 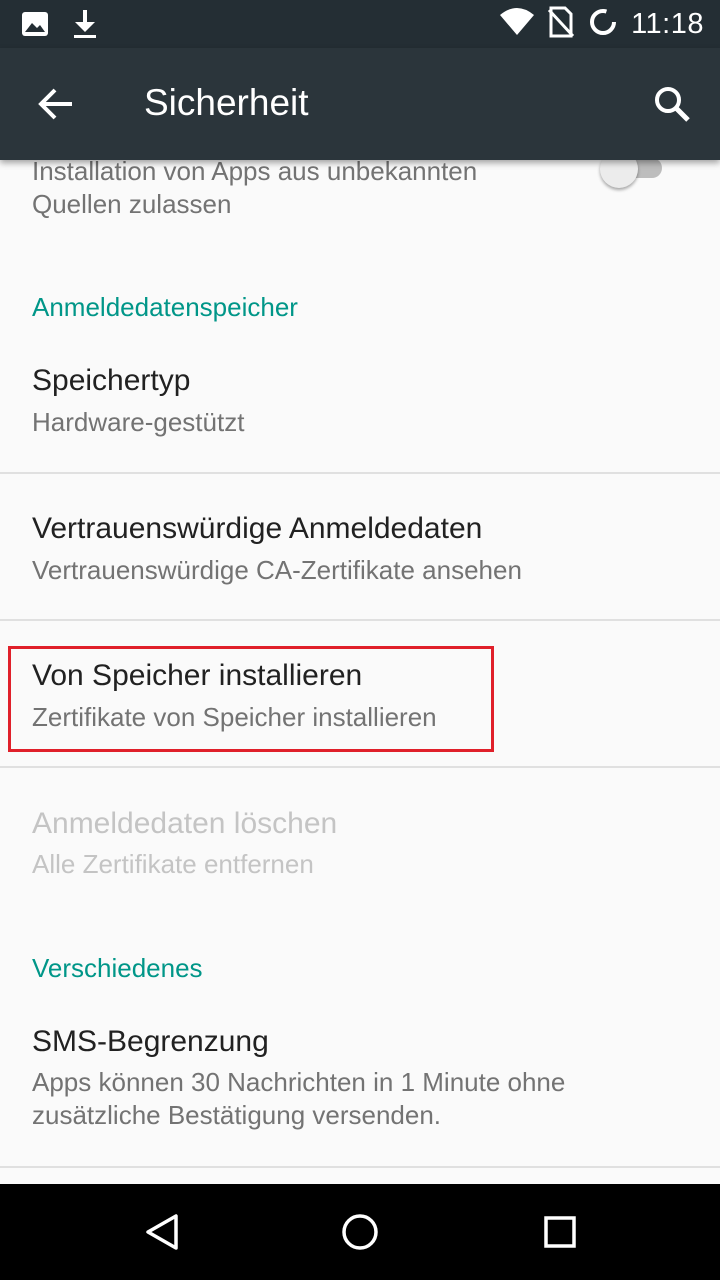 I want to click on section-header-credentials: Anmeldedatenspeicher, so click(x=165, y=307).